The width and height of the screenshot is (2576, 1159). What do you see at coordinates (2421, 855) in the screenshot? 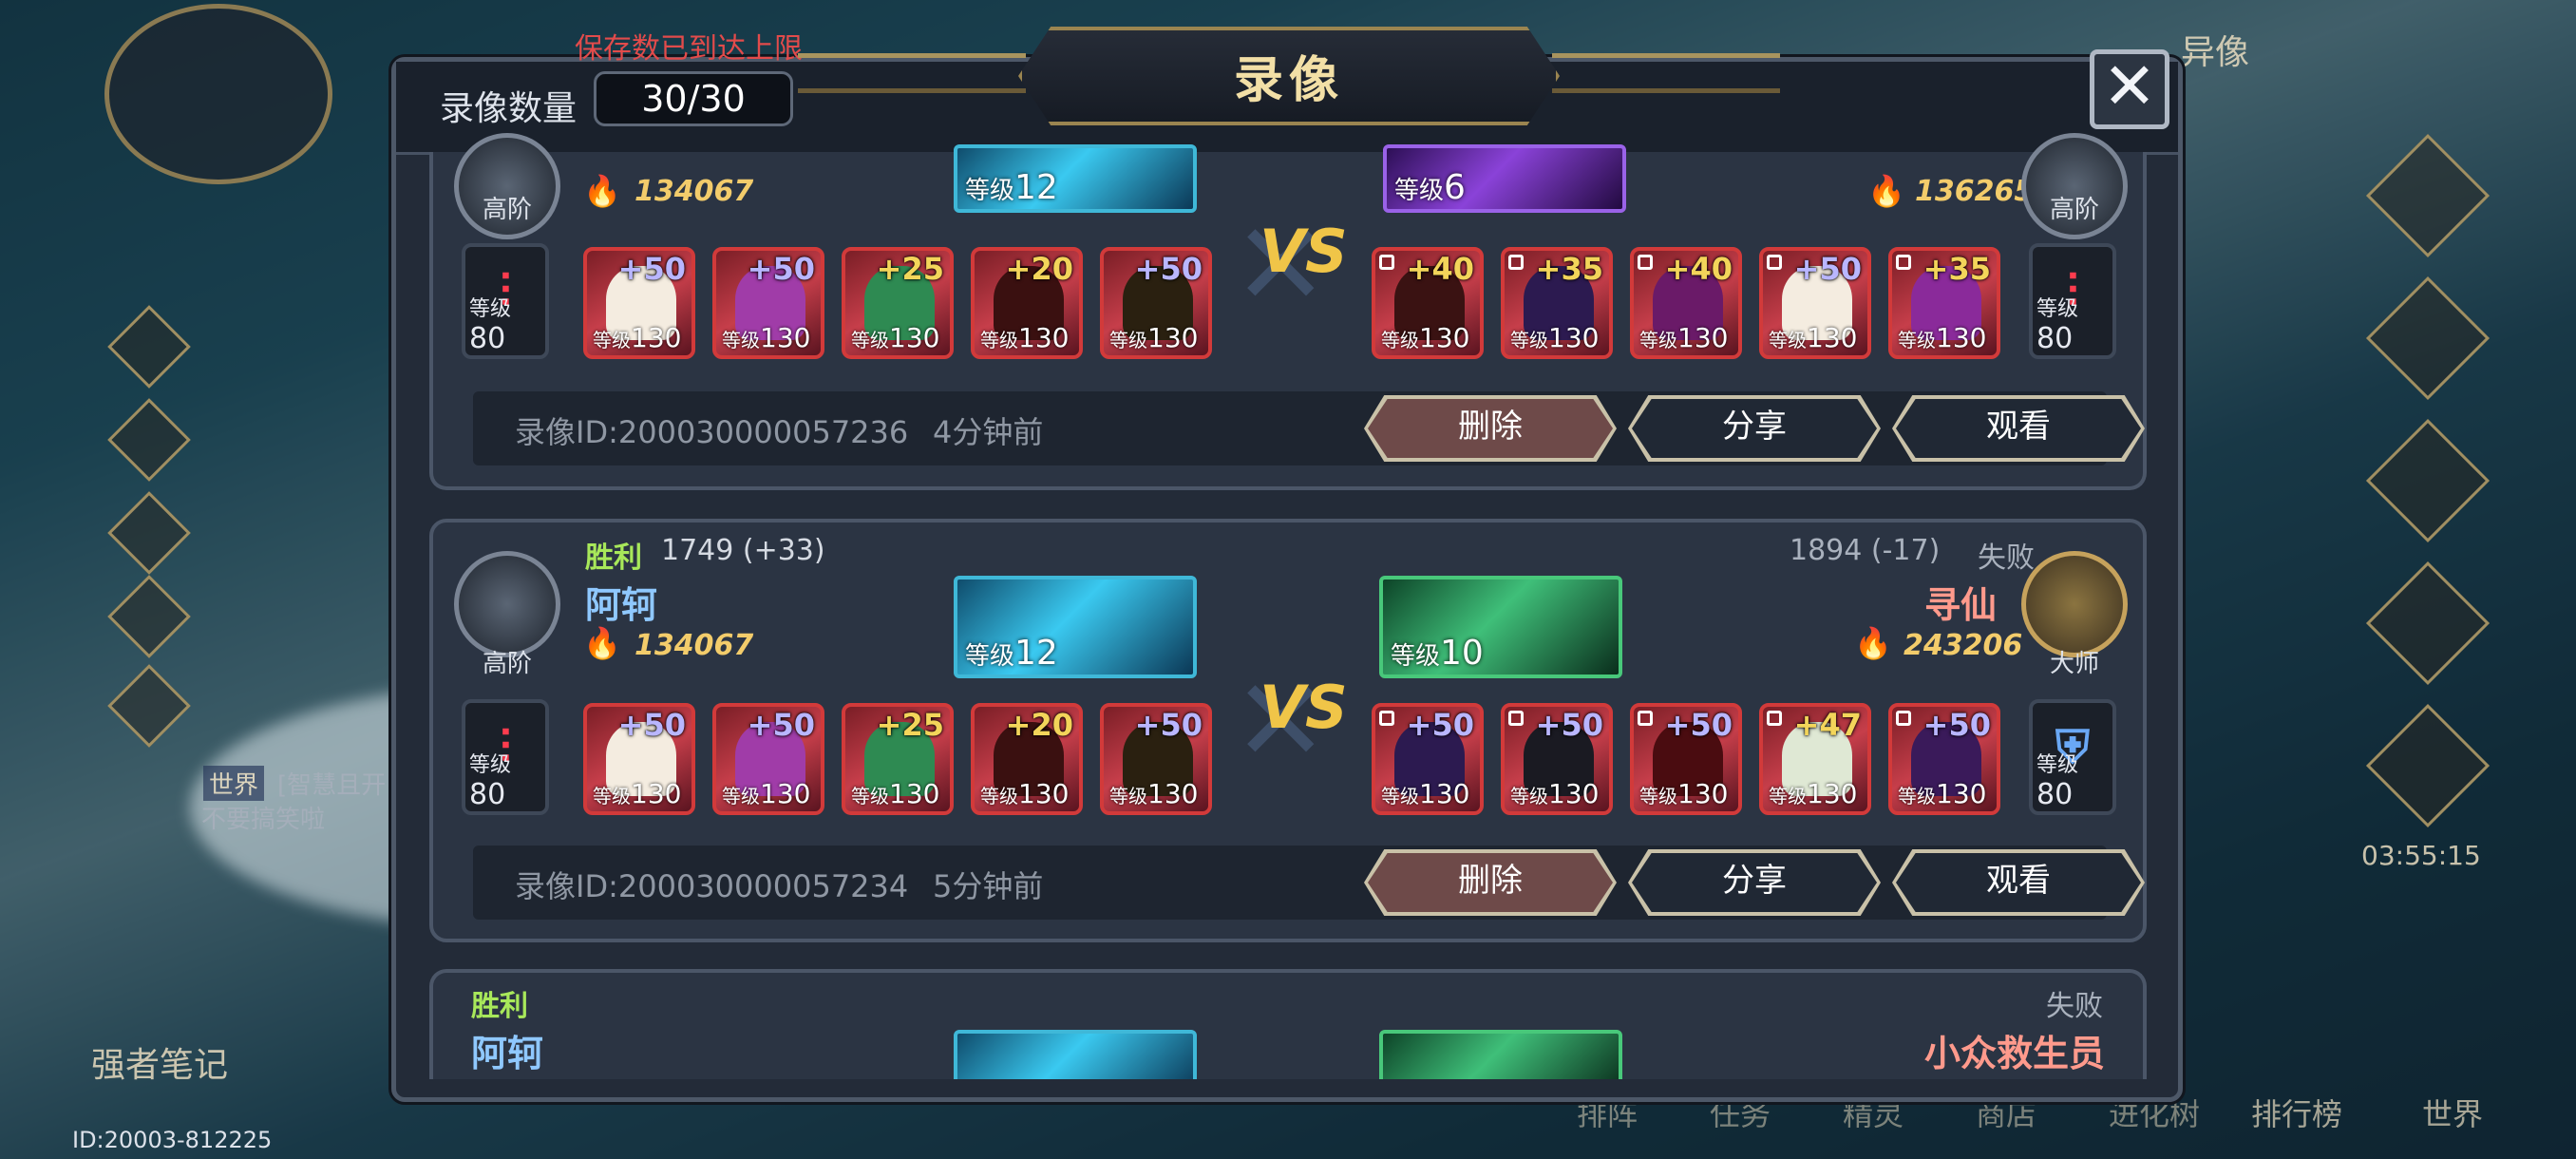
I see `timer-text: 03:55:15` at bounding box center [2421, 855].